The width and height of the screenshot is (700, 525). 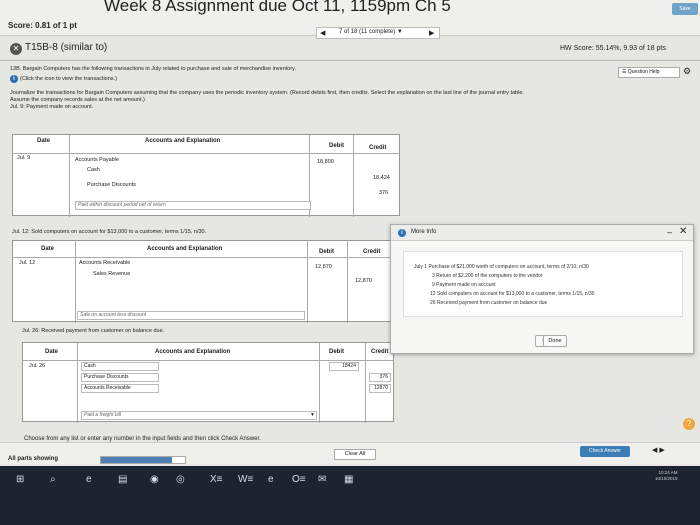 I want to click on list-item: 9 Payment made on account, so click(x=464, y=285).